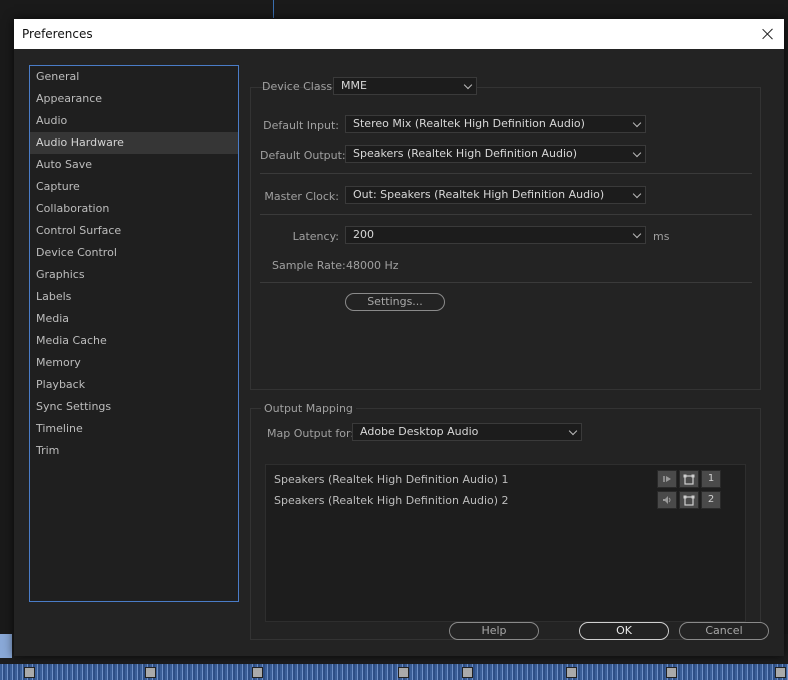  What do you see at coordinates (711, 500) in the screenshot?
I see `channel-number-badge: 2` at bounding box center [711, 500].